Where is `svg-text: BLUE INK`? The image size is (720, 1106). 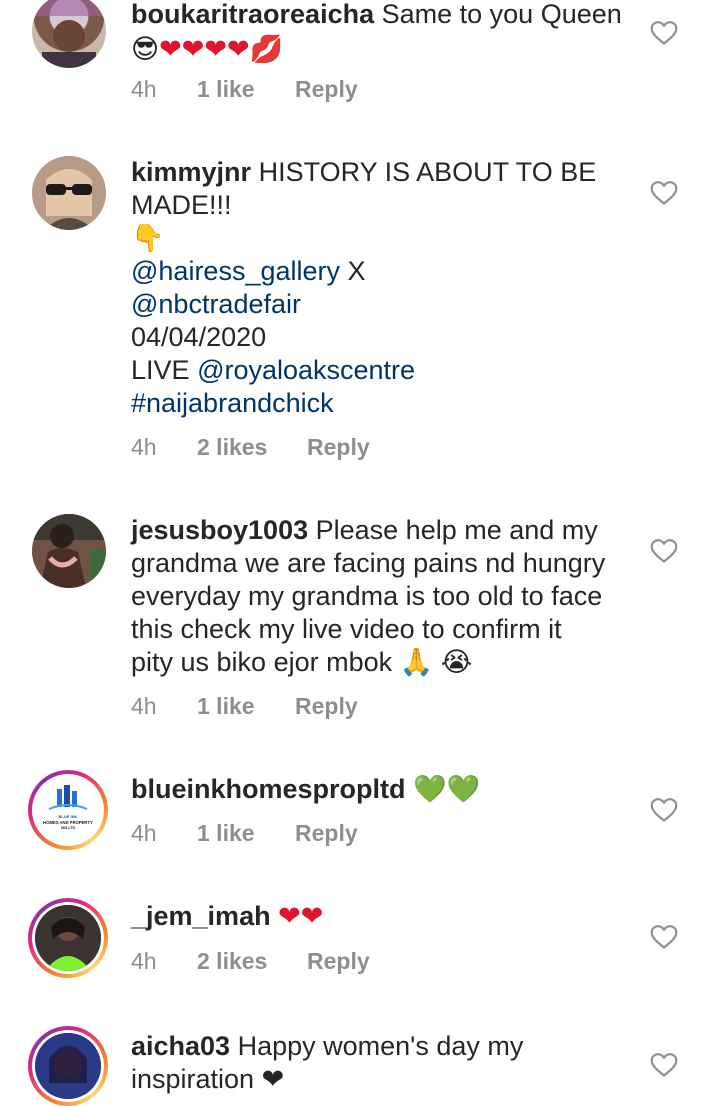
svg-text: BLUE INK is located at coordinates (68, 816).